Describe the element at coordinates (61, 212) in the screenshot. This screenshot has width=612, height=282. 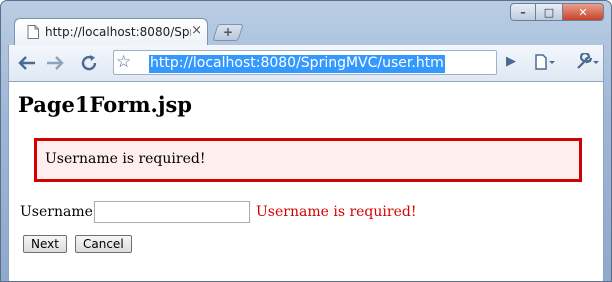
I see `username-label: Username :` at that location.